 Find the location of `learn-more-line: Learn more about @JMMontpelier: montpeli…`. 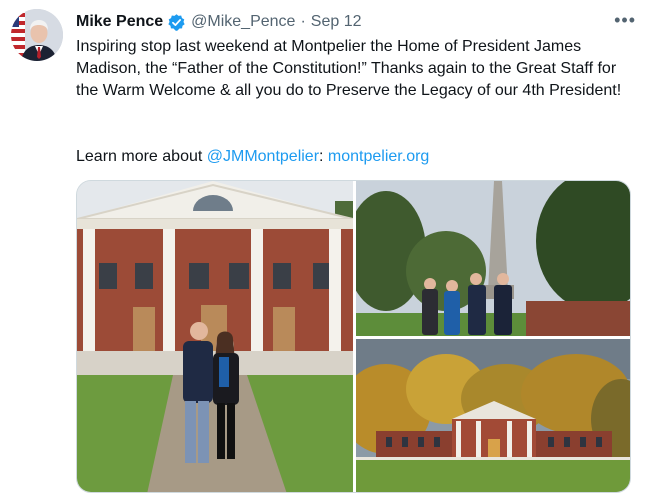

learn-more-line: Learn more about @JMMontpelier: montpeli… is located at coordinates (252, 157).